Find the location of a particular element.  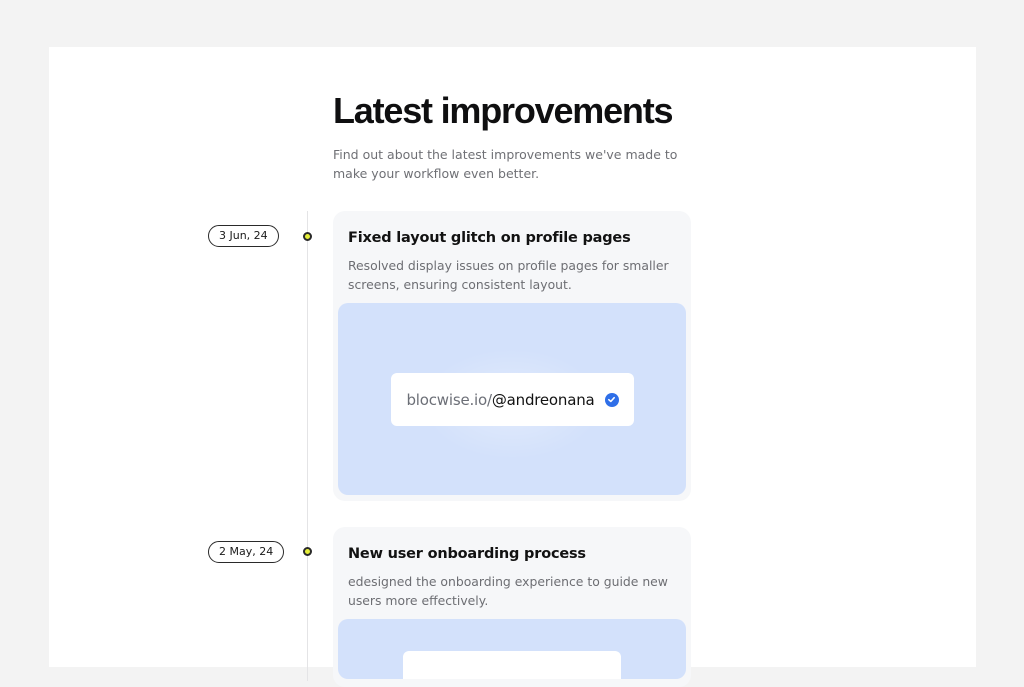

date-badge: 2 May, 24 is located at coordinates (246, 552).